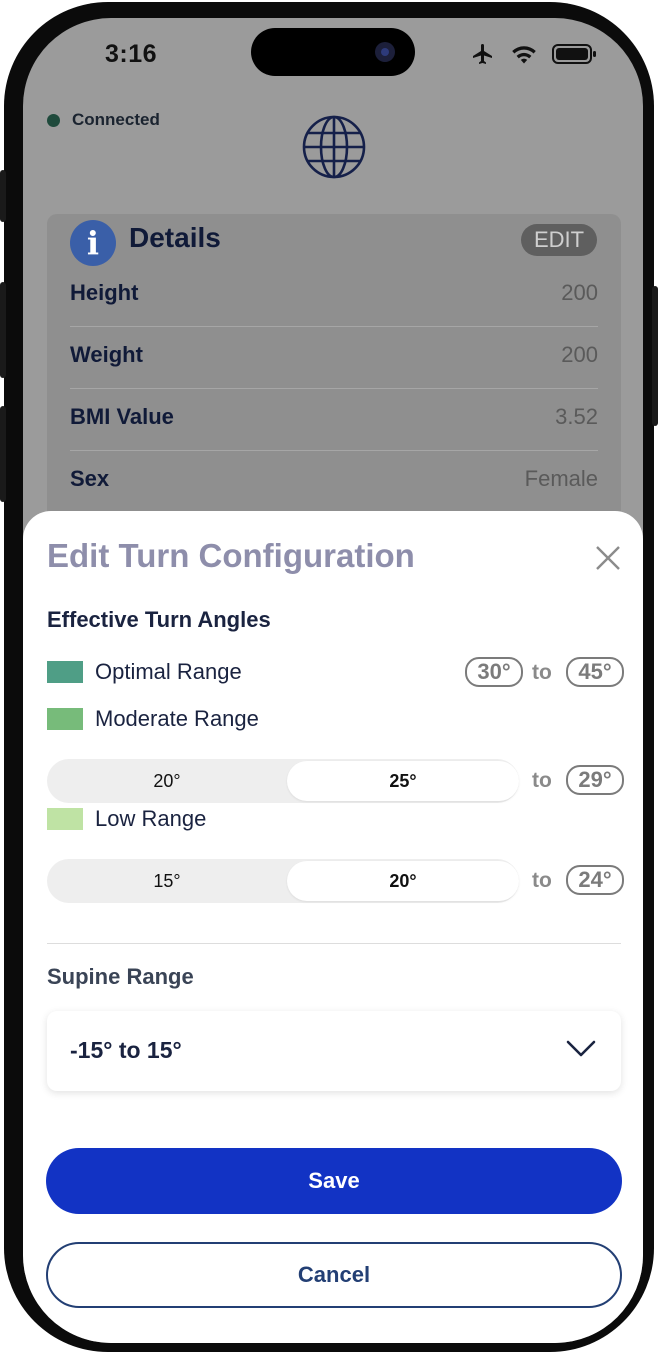 The height and width of the screenshot is (1355, 658). What do you see at coordinates (3, 330) in the screenshot?
I see `volume-up-button` at bounding box center [3, 330].